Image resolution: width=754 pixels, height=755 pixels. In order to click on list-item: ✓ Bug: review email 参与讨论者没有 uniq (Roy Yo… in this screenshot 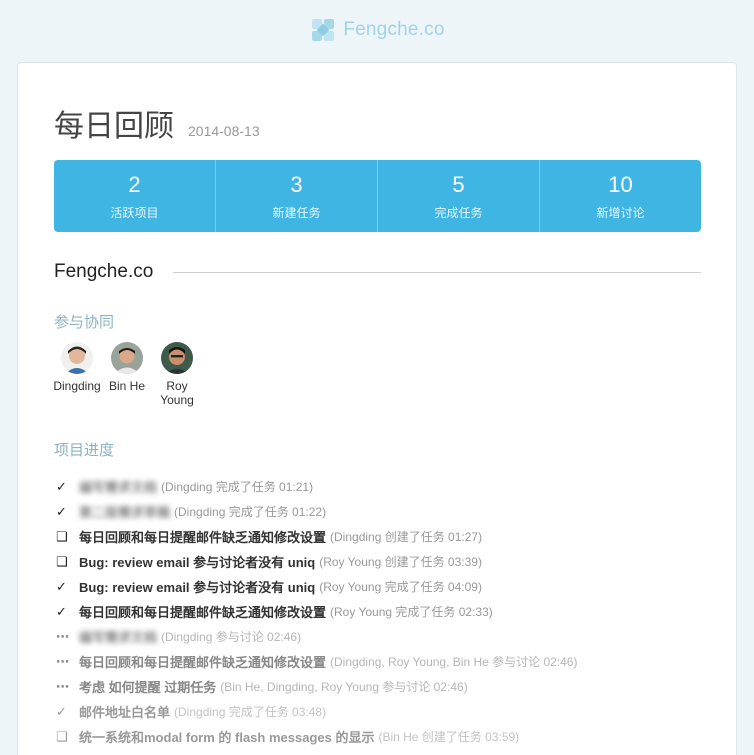, I will do `click(386, 586)`.